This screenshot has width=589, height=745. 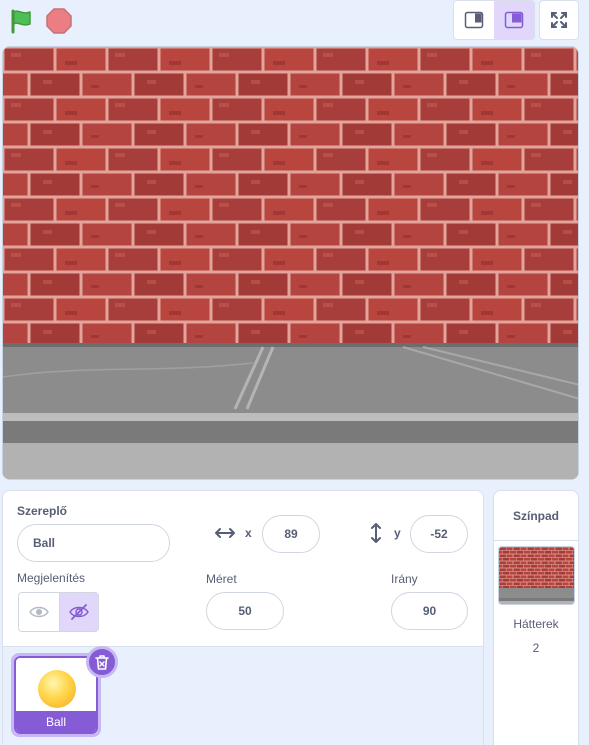 I want to click on sprite-tile-inner: Ball, so click(x=56, y=695).